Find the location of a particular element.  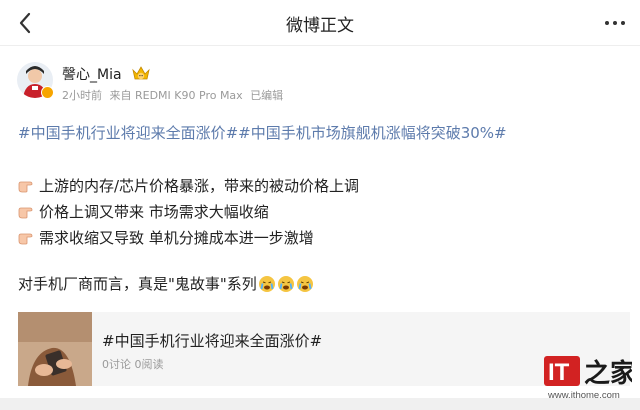

post-edited: 已编辑 is located at coordinates (267, 95).